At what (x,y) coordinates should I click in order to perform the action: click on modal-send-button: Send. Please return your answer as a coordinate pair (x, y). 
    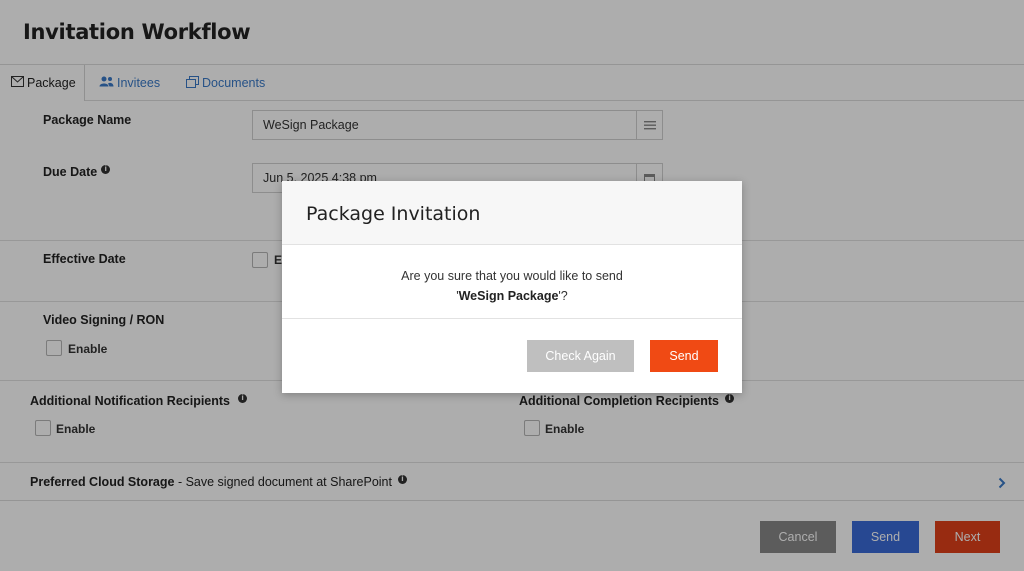
    Looking at the image, I should click on (684, 356).